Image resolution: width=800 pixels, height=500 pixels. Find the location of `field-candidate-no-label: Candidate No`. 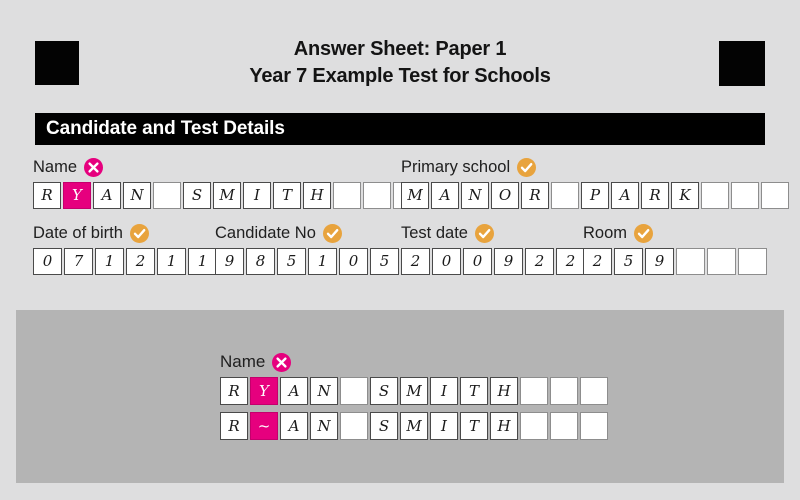

field-candidate-no-label: Candidate No is located at coordinates (307, 233).